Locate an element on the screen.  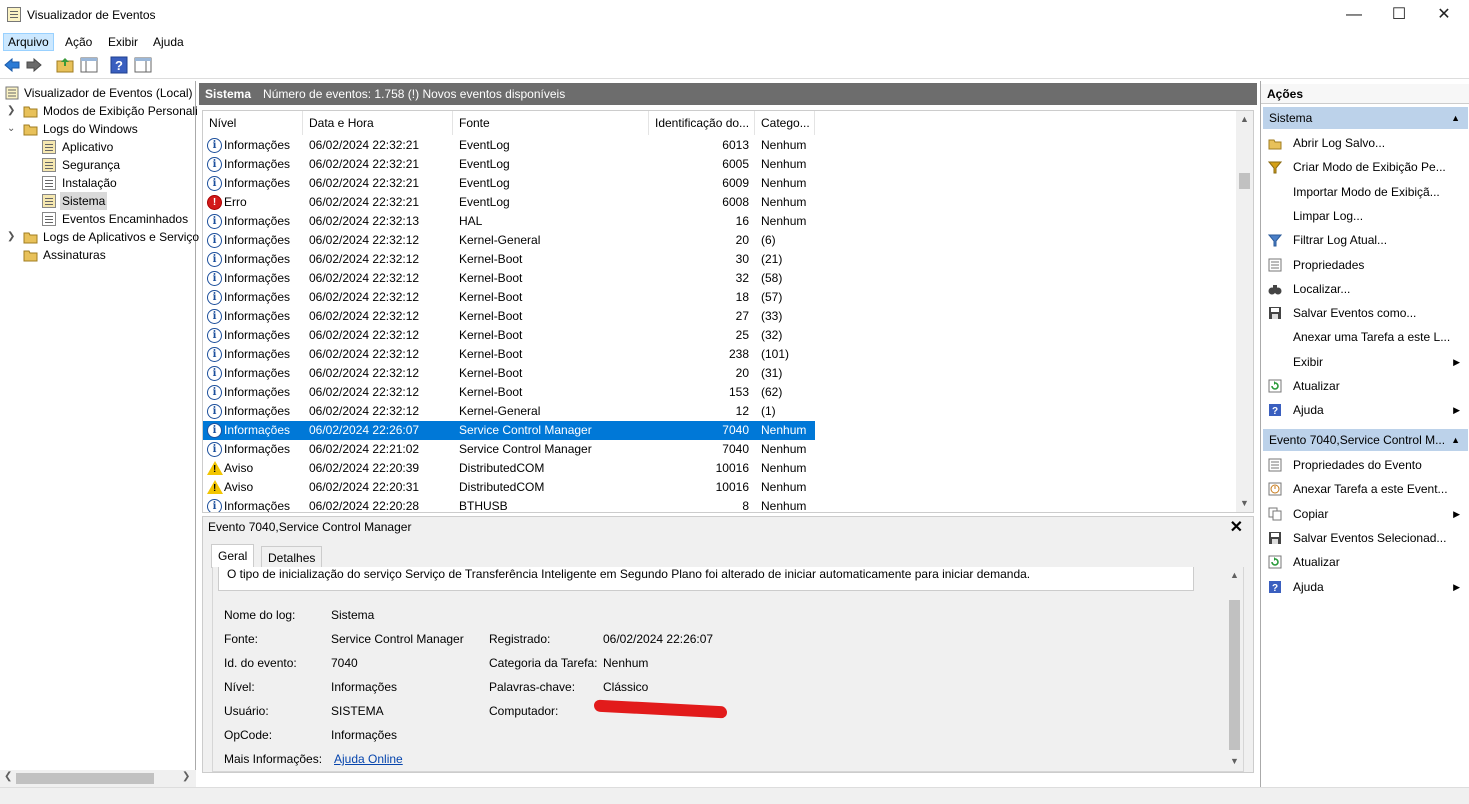
show-actions-pane-icon is located at coordinates (143, 65).